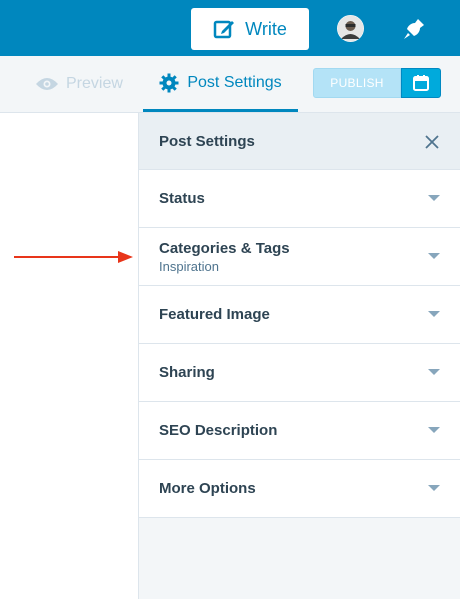  Describe the element at coordinates (94, 83) in the screenshot. I see `preview-label: Preview` at that location.